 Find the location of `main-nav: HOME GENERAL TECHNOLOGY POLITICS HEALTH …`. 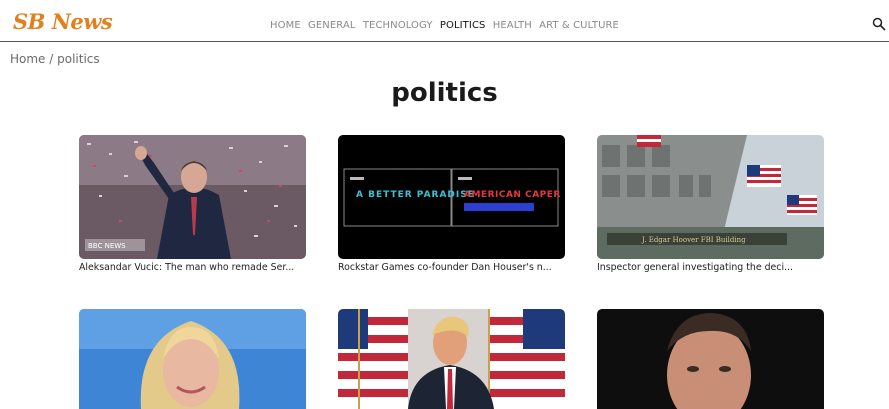

main-nav: HOME GENERAL TECHNOLOGY POLITICS HEALTH … is located at coordinates (444, 25).